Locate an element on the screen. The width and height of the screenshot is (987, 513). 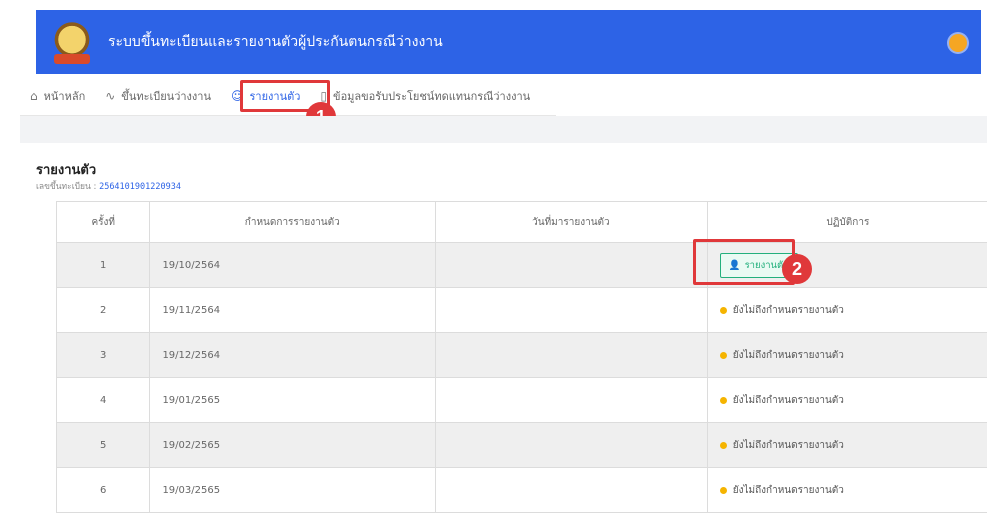
nav-benefits: ▯ ข้อมูลขอรับประโยชน์ทดแทนกรณีว่างงาน is located at coordinates (425, 96).